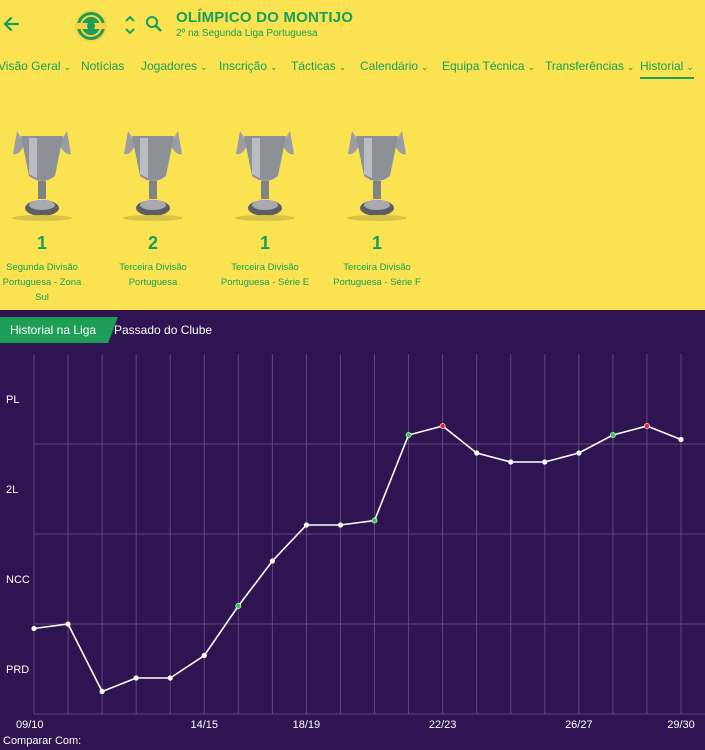 Image resolution: width=705 pixels, height=750 pixels. Describe the element at coordinates (667, 68) in the screenshot. I see `tab-historial: Historial ⌄` at that location.